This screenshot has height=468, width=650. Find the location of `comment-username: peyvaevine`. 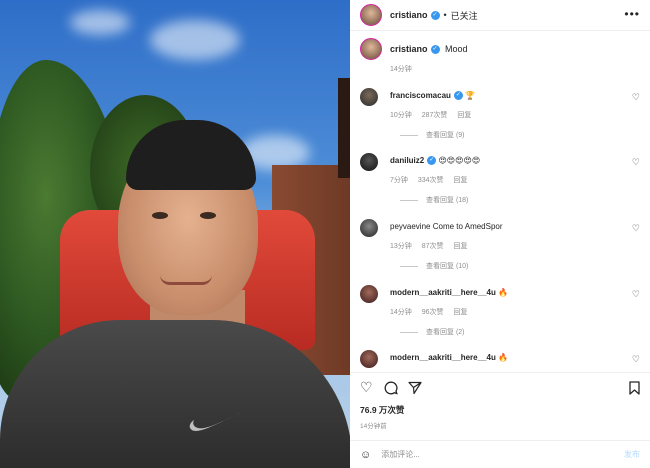

comment-username: peyvaevine is located at coordinates (410, 226).